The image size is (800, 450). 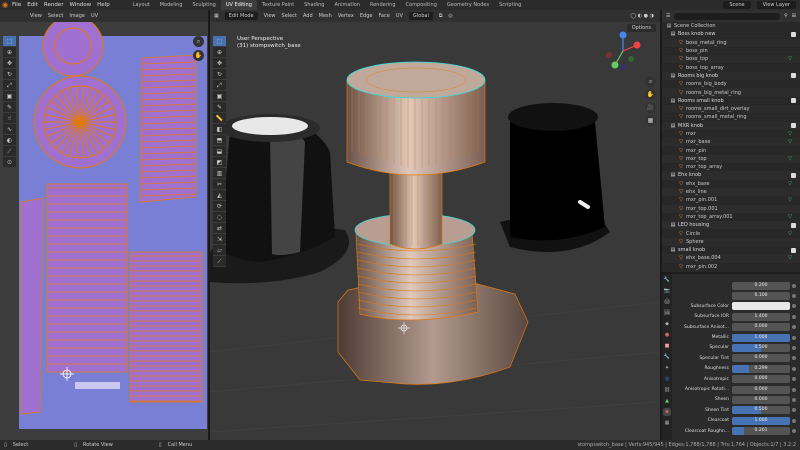 What do you see at coordinates (761, 285) in the screenshot?
I see `property-slider: 0.200` at bounding box center [761, 285].